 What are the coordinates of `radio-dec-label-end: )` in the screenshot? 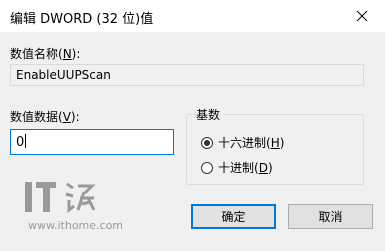 It's located at (270, 167).